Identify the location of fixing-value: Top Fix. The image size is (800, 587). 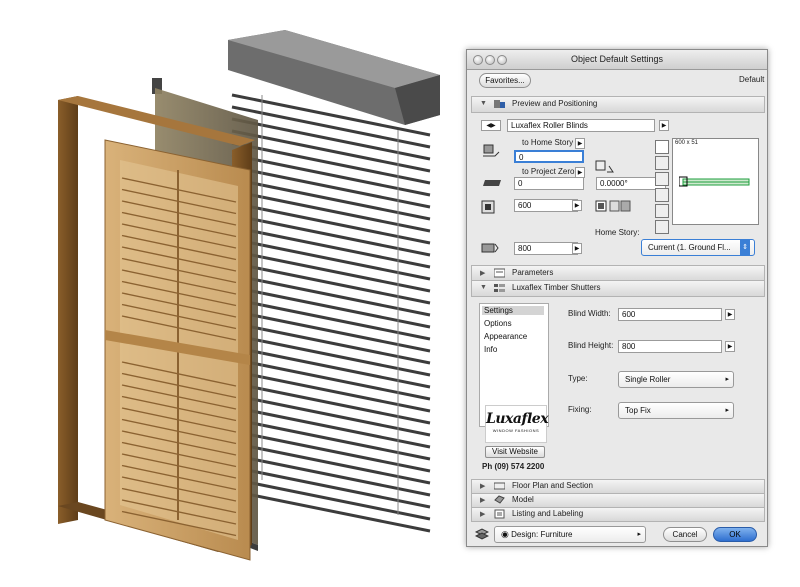
(638, 410).